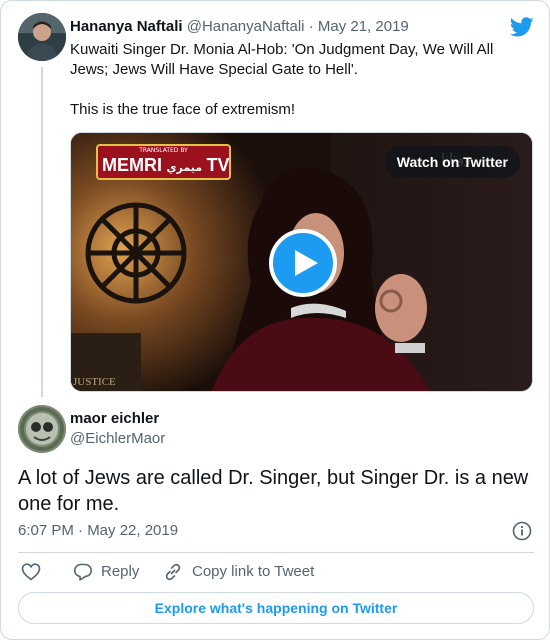 The width and height of the screenshot is (550, 640). I want to click on like-button, so click(32, 572).